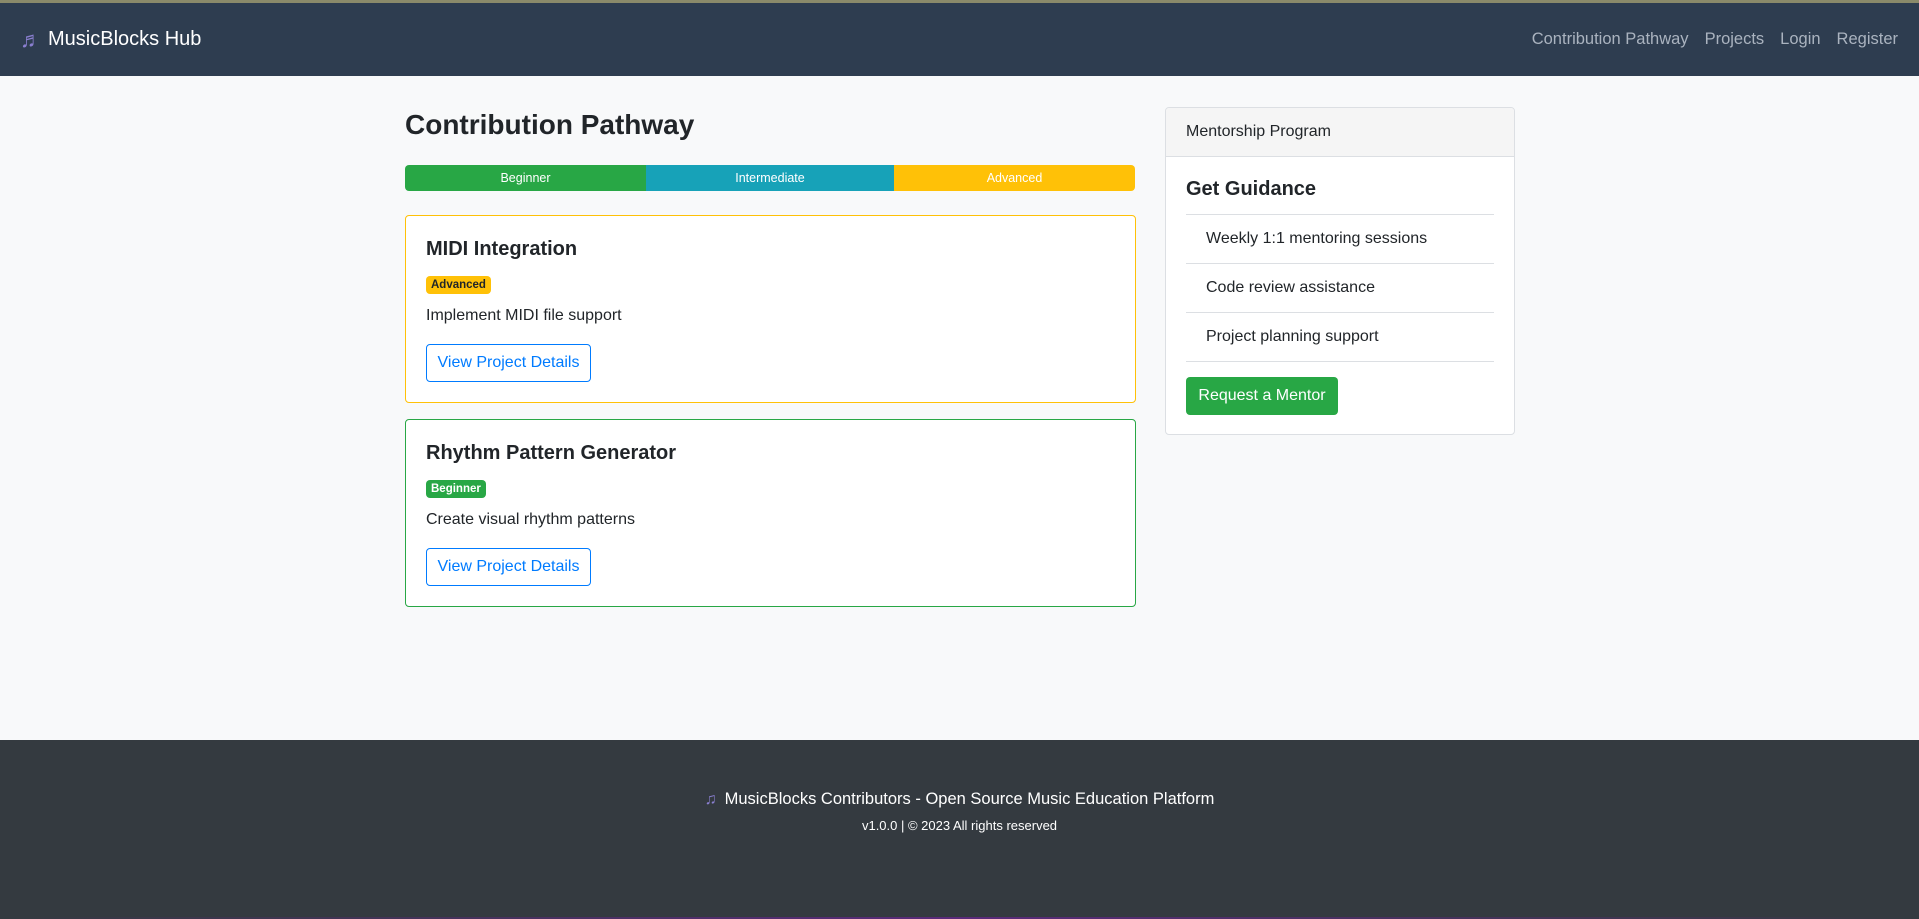  What do you see at coordinates (1340, 337) in the screenshot?
I see `list-item: Project planning support` at bounding box center [1340, 337].